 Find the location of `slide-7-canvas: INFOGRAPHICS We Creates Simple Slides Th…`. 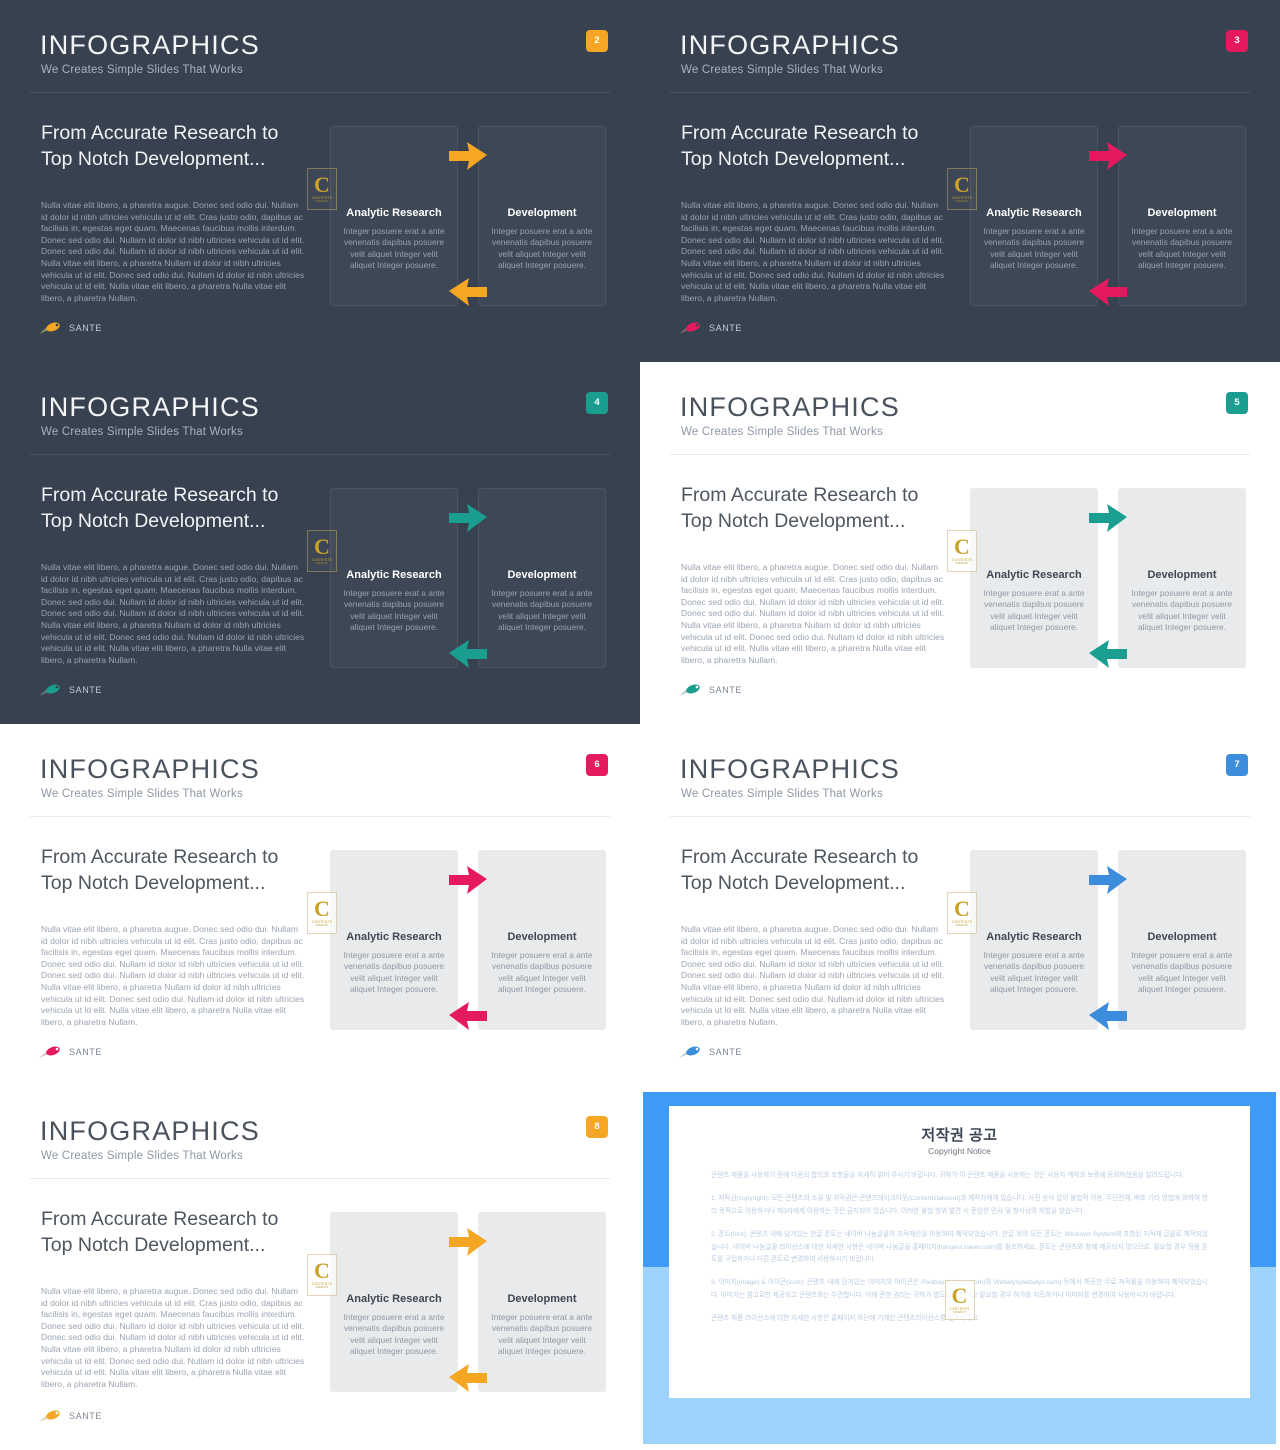

slide-7-canvas: INFOGRAPHICS We Creates Simple Slides Th… is located at coordinates (960, 906).